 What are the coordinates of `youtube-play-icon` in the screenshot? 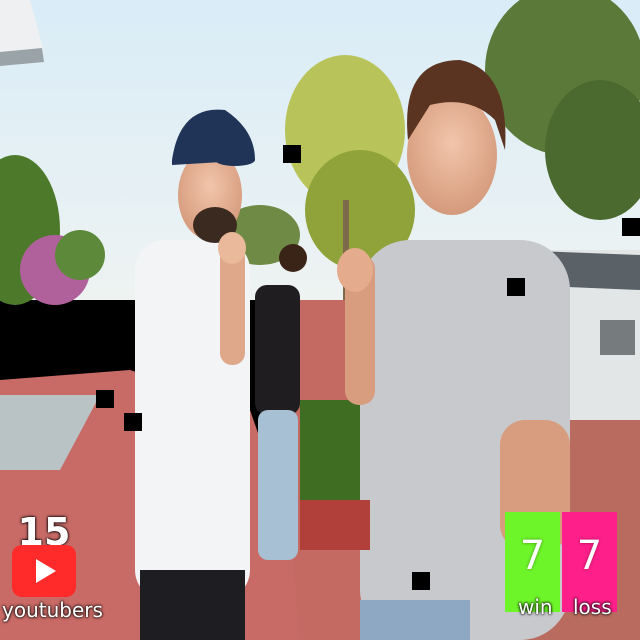 It's located at (44, 571).